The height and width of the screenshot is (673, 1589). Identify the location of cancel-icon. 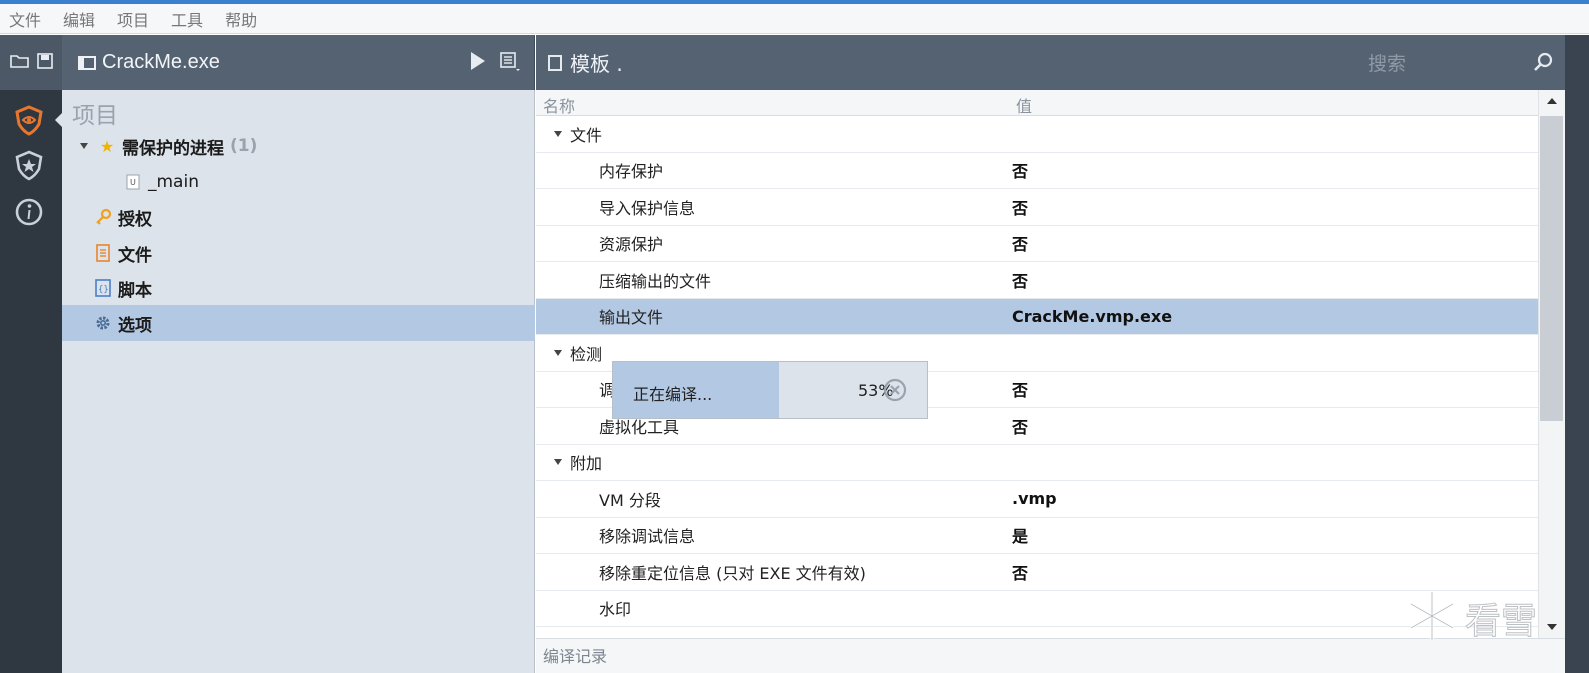
(895, 390).